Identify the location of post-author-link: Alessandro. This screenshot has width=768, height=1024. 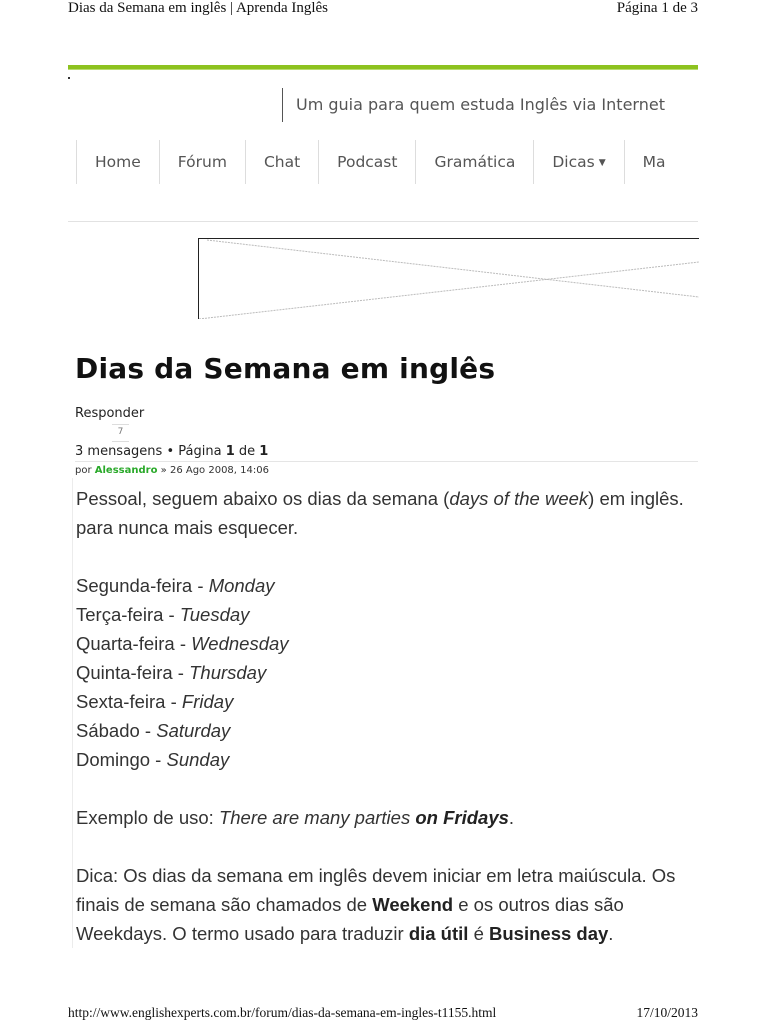
(126, 470).